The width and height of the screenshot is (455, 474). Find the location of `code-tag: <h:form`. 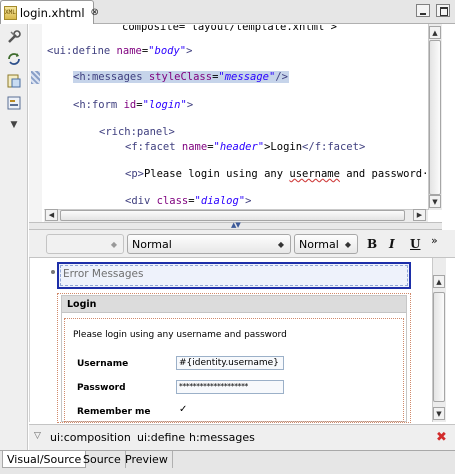

code-tag: <h:form is located at coordinates (98, 105).